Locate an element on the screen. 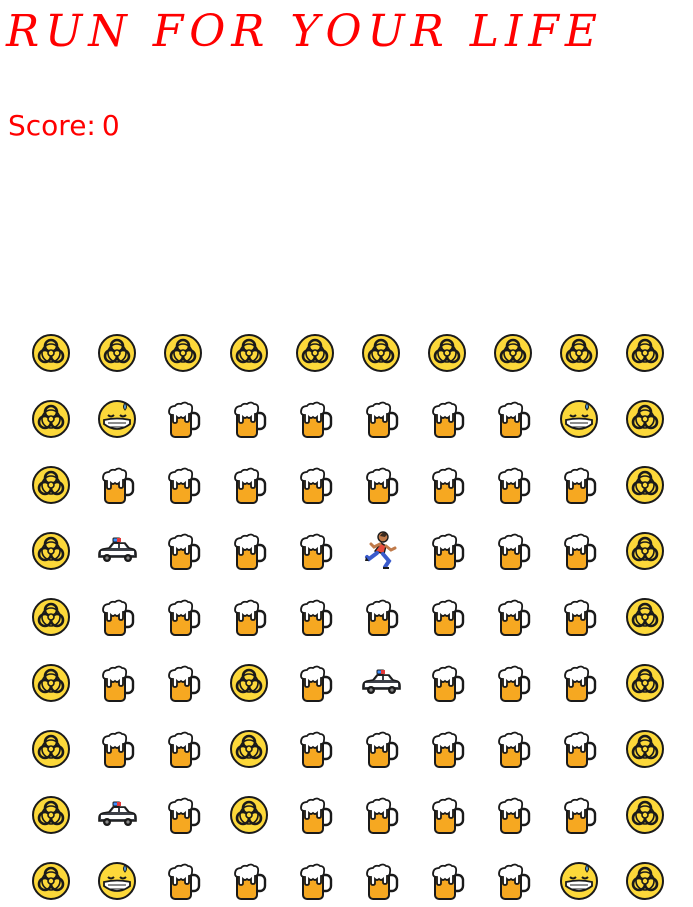 The height and width of the screenshot is (907, 693). score-value: 0 is located at coordinates (110, 125).